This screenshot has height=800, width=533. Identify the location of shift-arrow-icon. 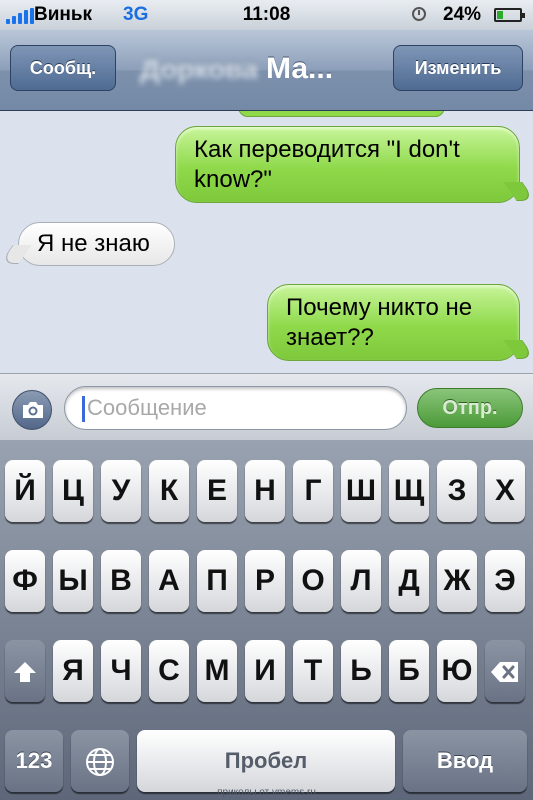
(25, 672).